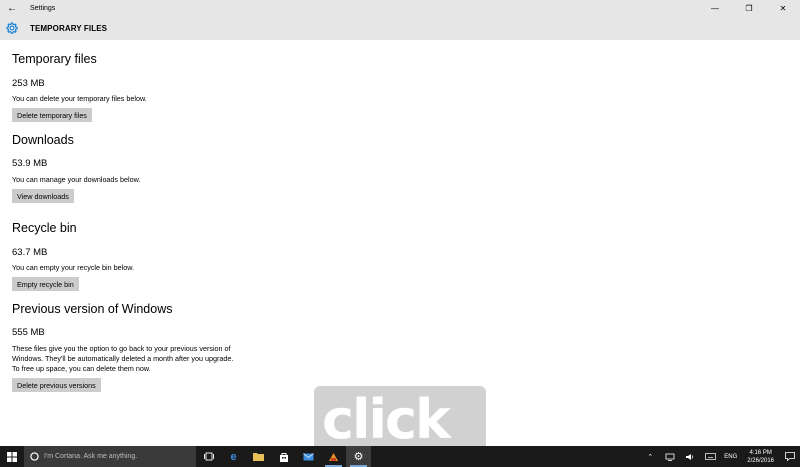  I want to click on action-center-button, so click(790, 456).